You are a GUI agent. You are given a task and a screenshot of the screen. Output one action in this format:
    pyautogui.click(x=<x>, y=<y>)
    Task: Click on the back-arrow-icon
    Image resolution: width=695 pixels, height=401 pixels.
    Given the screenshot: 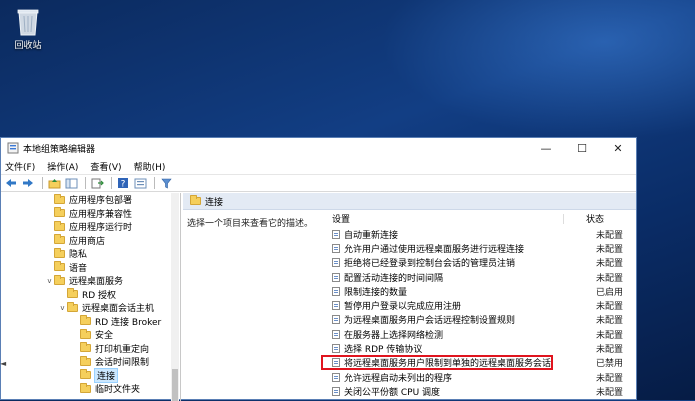 What is the action you would take?
    pyautogui.click(x=11, y=183)
    